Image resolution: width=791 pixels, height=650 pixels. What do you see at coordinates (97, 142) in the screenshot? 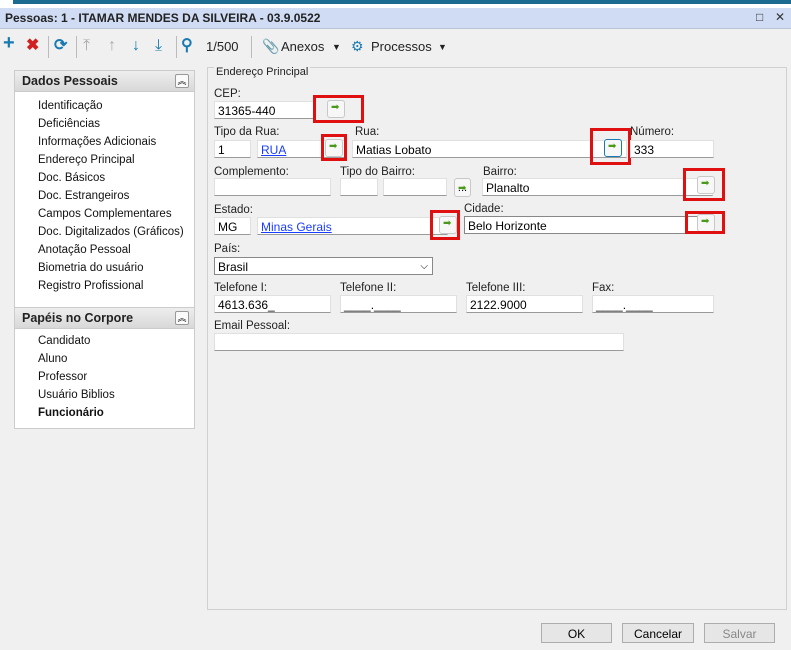
I see `sidebar-item: Informações Adicionais` at bounding box center [97, 142].